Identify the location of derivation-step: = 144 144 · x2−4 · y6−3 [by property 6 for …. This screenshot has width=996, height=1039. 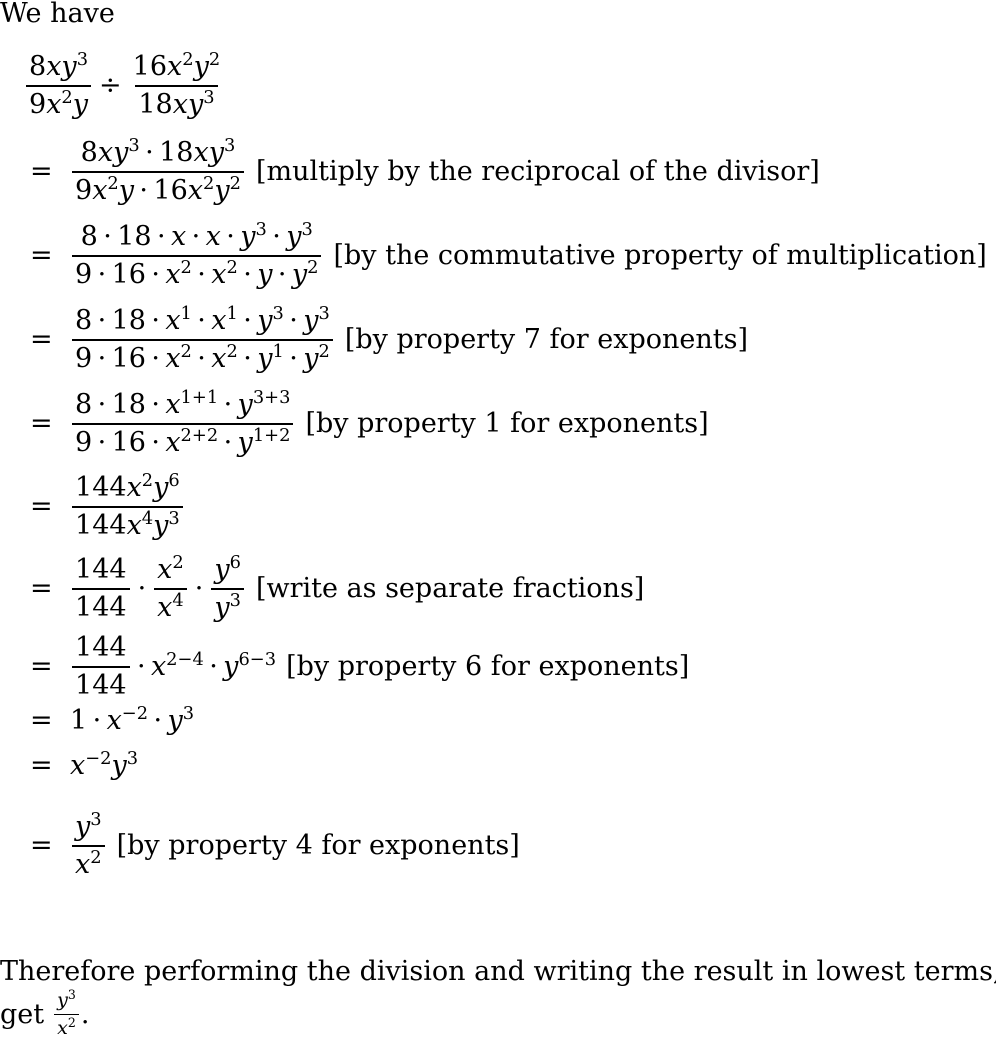
(356, 666).